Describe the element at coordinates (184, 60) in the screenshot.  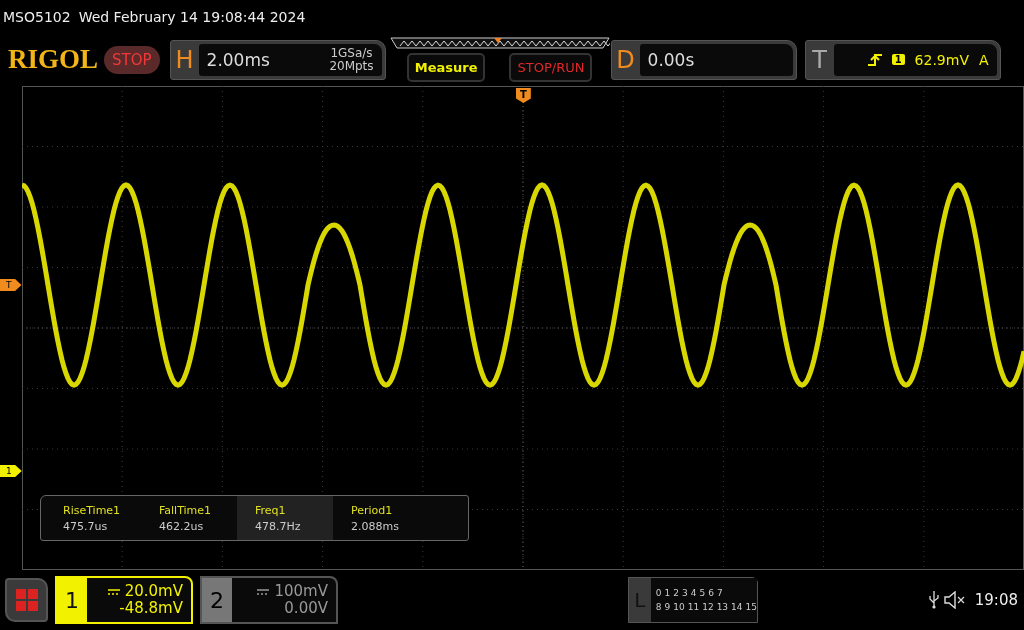
I see `horizontal-label: H` at that location.